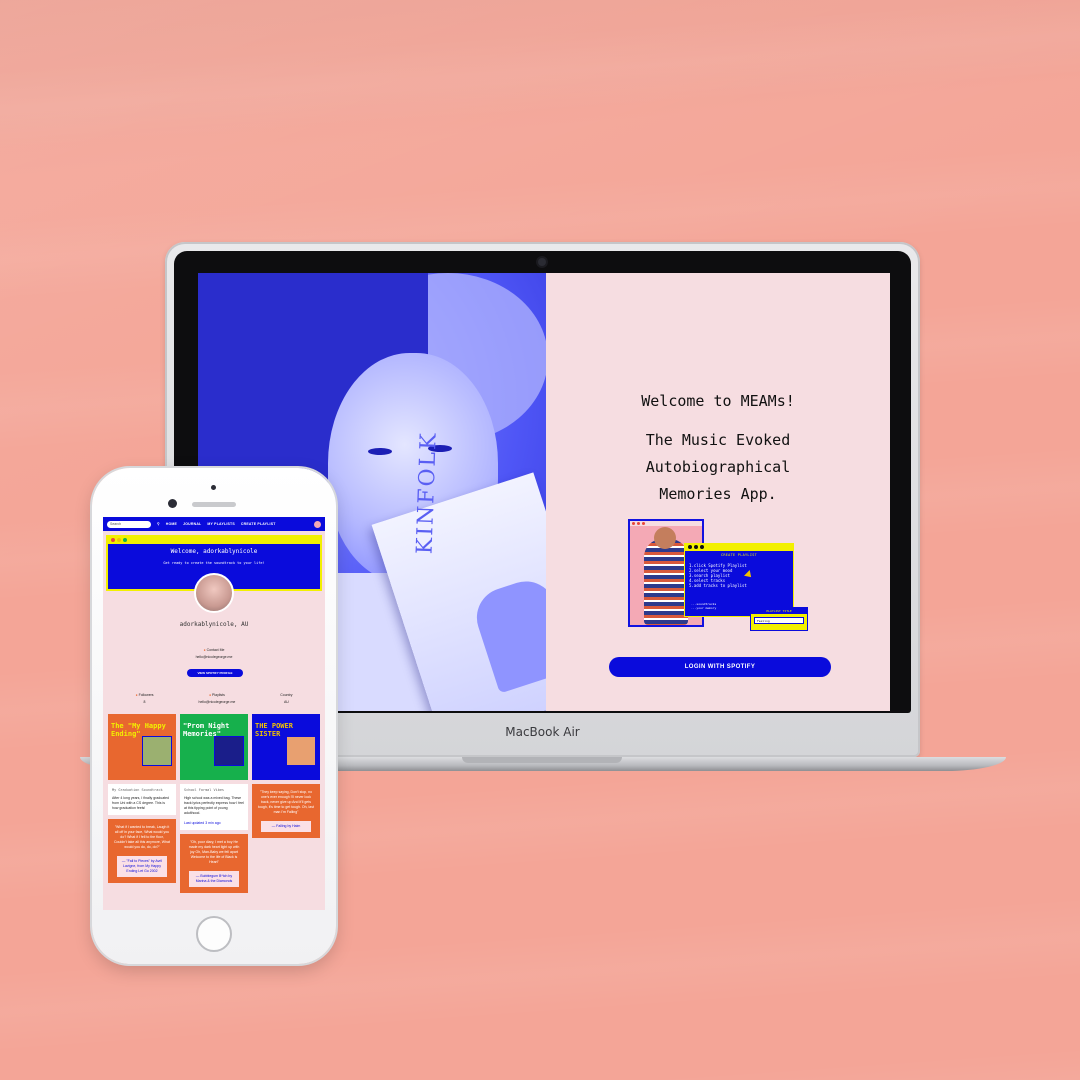 The height and width of the screenshot is (1080, 1080). Describe the element at coordinates (215, 673) in the screenshot. I see `view-spotify-profile-button: VIEW SPOTIFY PROFILE` at that location.